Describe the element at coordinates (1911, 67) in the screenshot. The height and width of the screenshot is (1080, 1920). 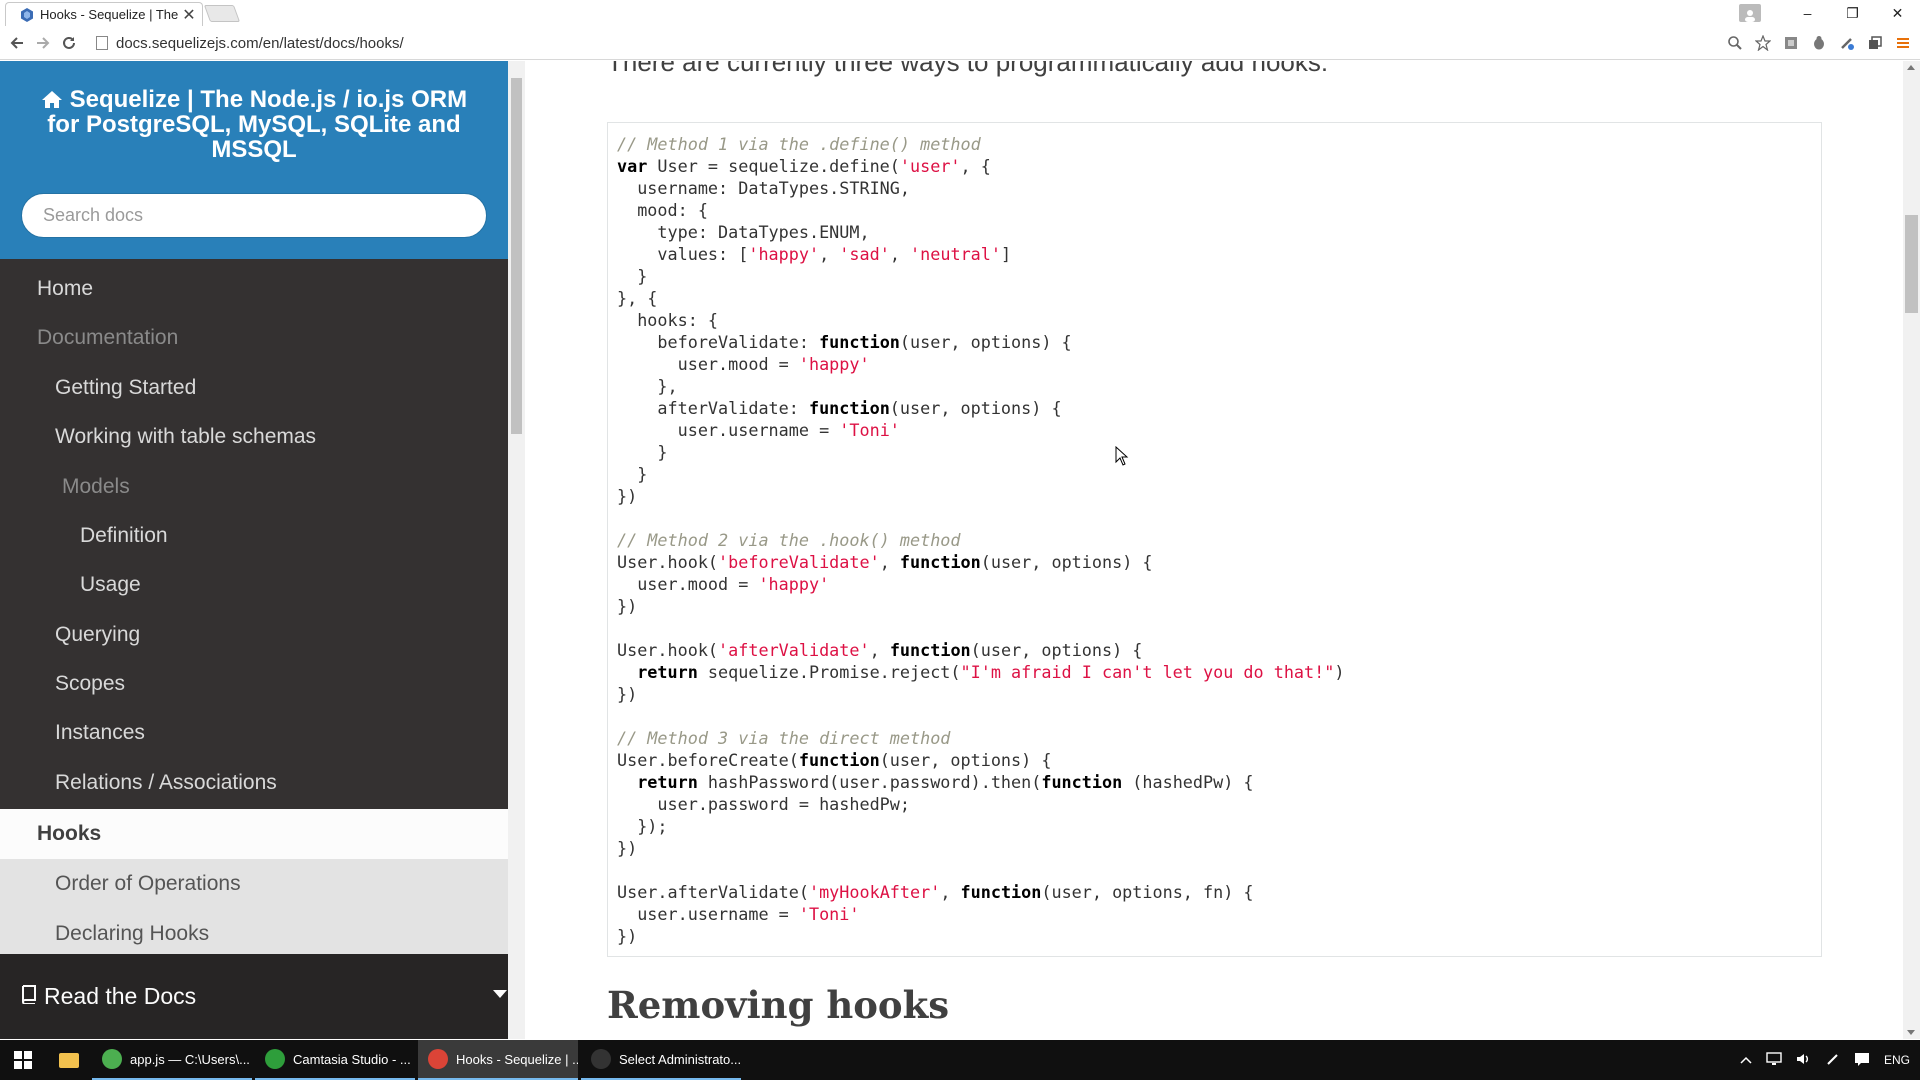
I see `scroll-up-arrow-icon` at that location.